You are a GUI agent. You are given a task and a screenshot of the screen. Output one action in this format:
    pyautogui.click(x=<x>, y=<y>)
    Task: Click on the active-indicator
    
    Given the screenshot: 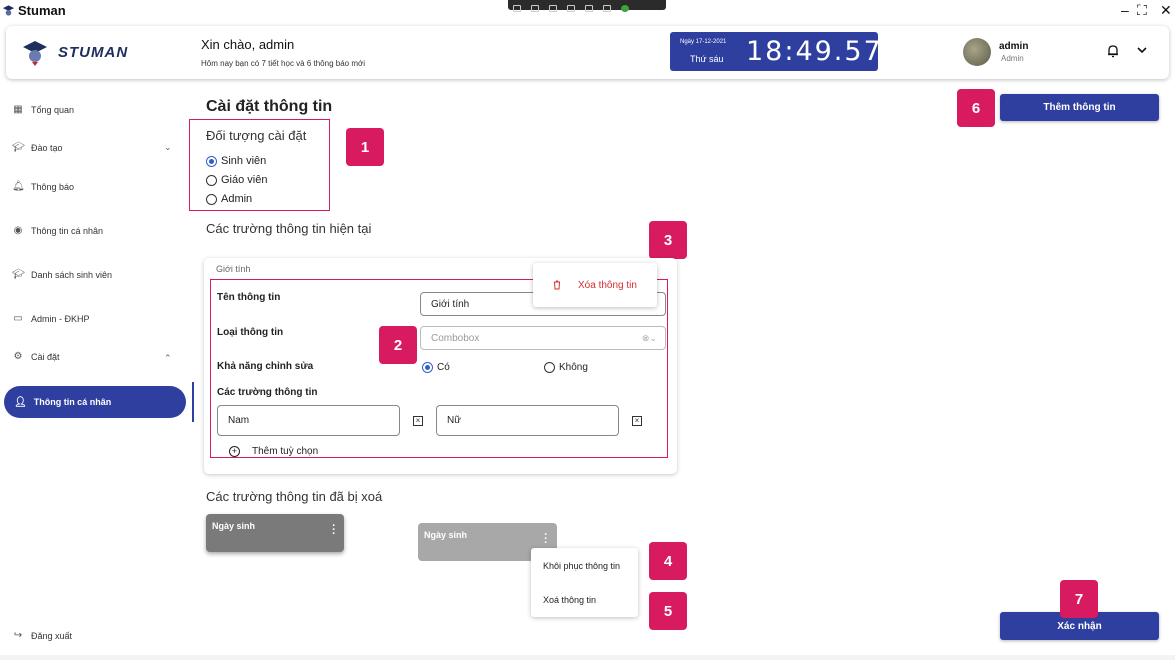 What is the action you would take?
    pyautogui.click(x=193, y=402)
    